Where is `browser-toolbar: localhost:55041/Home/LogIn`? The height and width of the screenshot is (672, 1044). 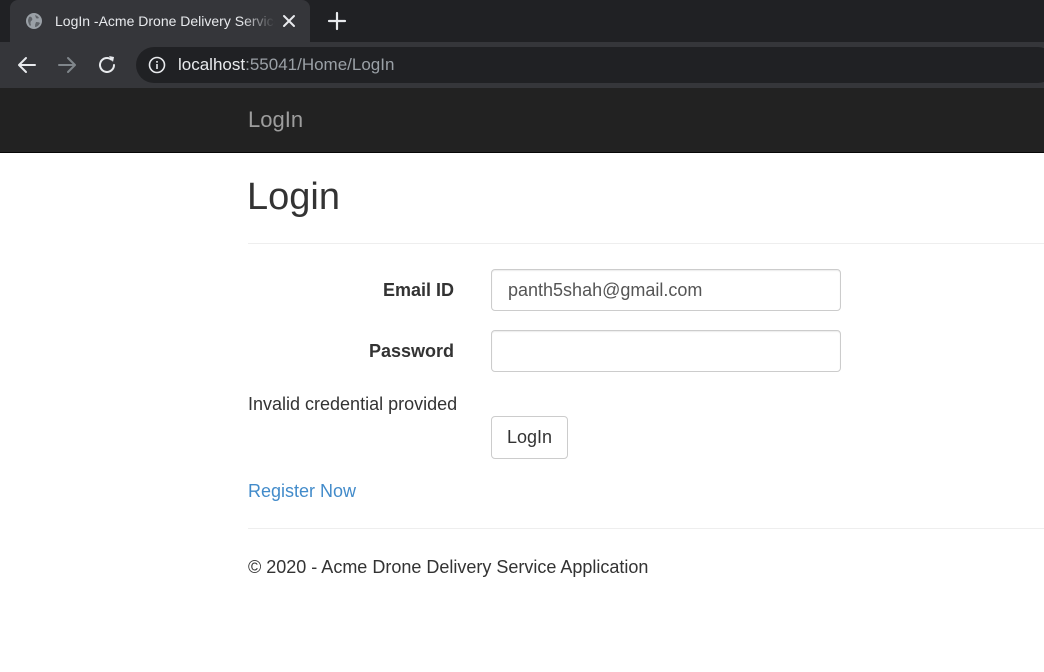 browser-toolbar: localhost:55041/Home/LogIn is located at coordinates (522, 65).